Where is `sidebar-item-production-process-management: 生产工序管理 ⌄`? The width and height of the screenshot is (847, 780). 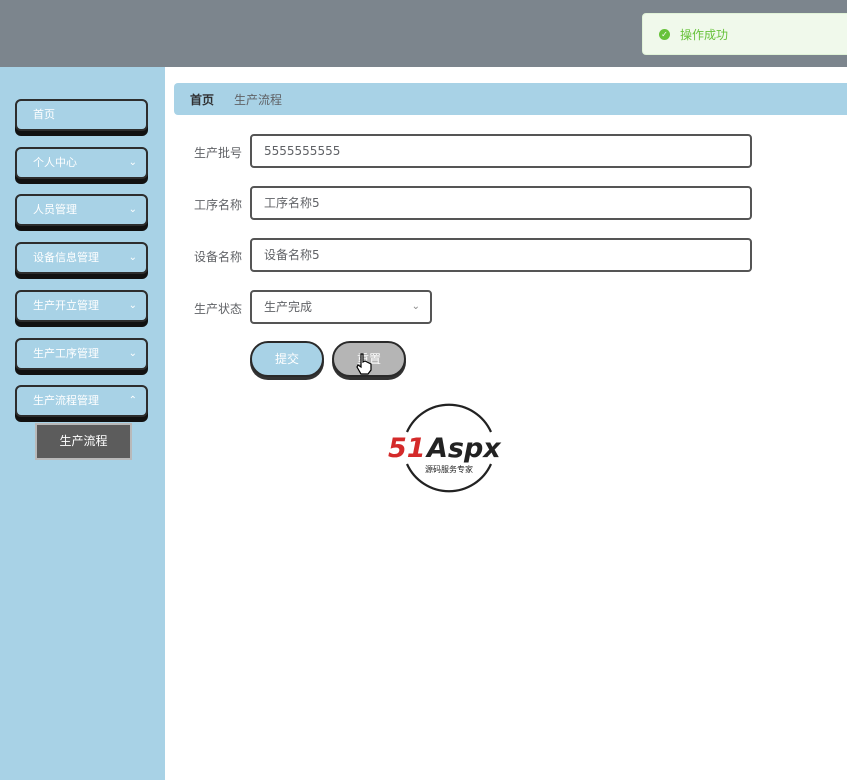
sidebar-item-production-process-management: 生产工序管理 ⌄ is located at coordinates (81, 354).